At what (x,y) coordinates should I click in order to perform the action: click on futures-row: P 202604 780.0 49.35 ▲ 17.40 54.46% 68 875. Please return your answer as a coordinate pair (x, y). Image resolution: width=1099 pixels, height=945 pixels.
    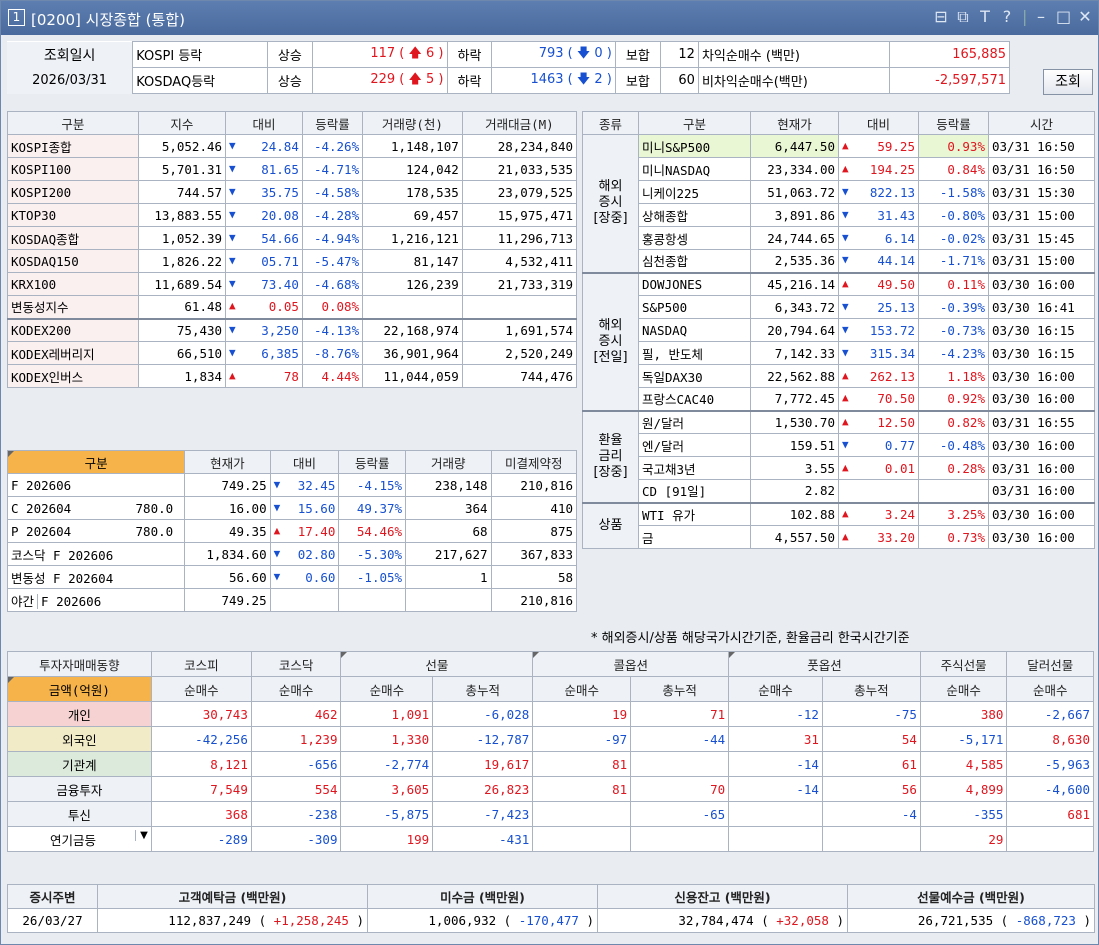
    Looking at the image, I should click on (292, 531).